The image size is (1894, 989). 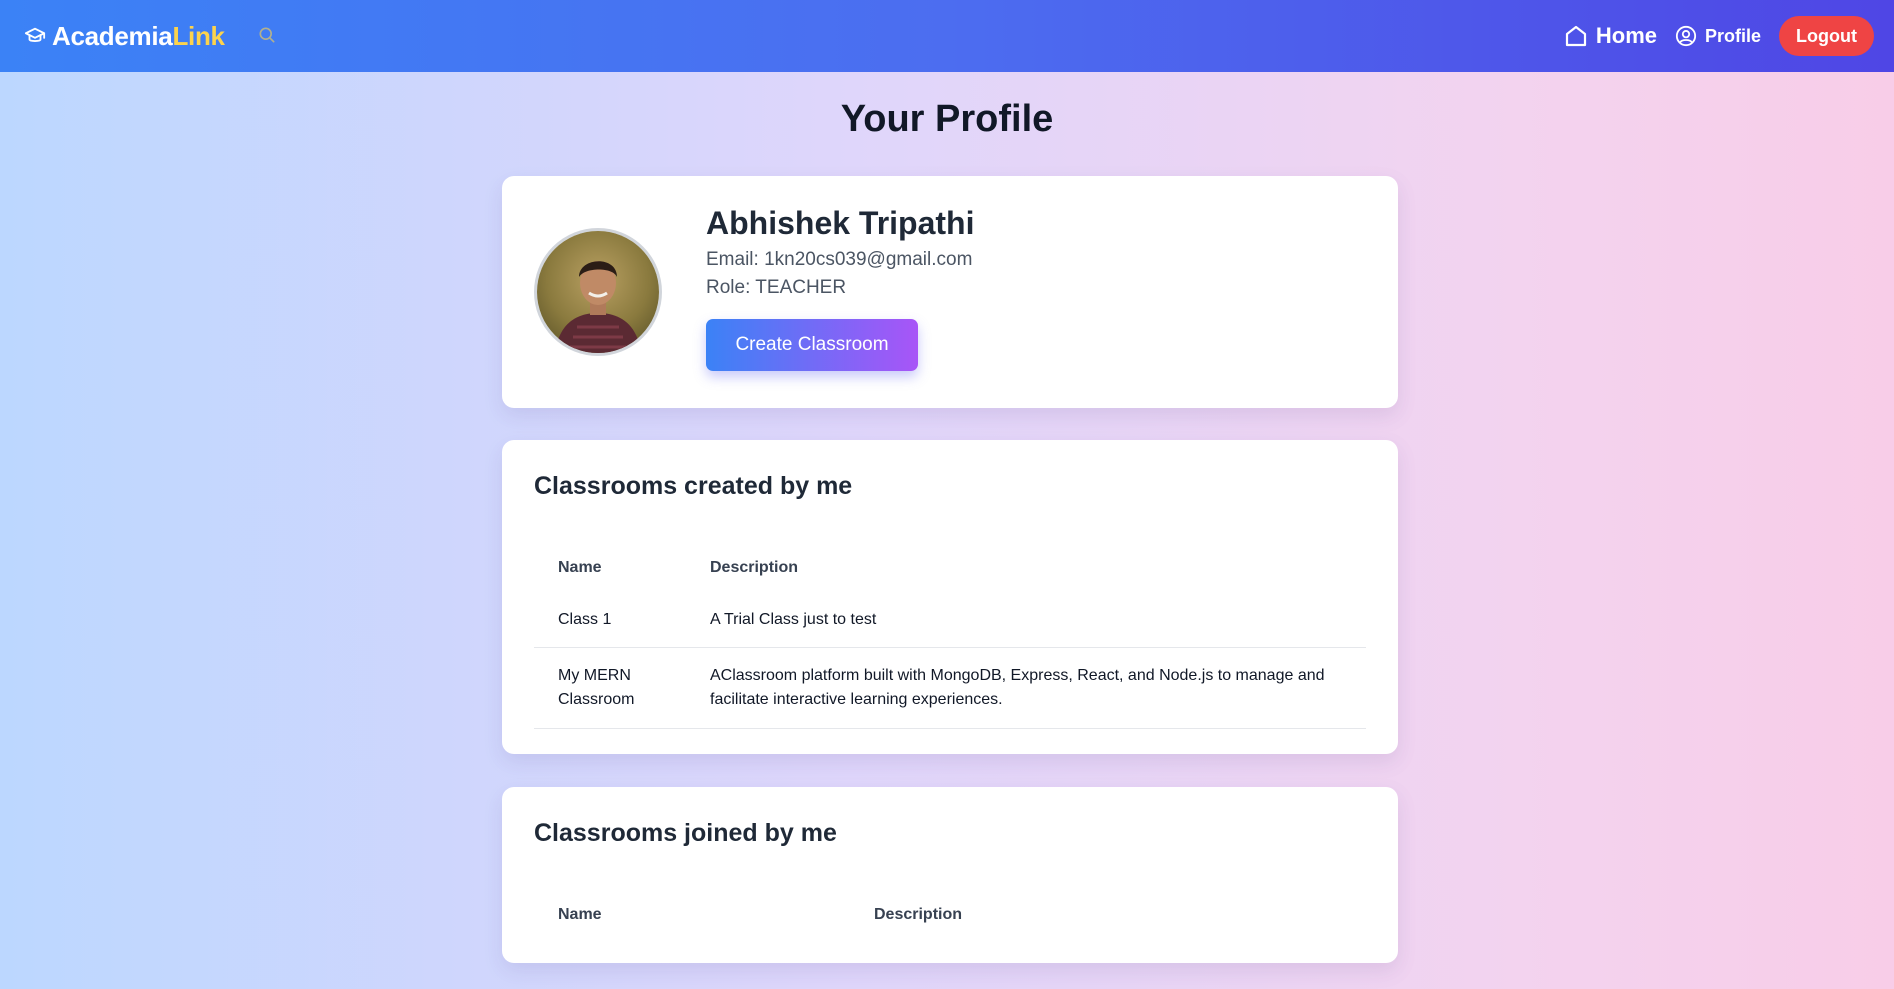 I want to click on user-email: Email: 1kn20cs039@gmail.com, so click(x=839, y=260).